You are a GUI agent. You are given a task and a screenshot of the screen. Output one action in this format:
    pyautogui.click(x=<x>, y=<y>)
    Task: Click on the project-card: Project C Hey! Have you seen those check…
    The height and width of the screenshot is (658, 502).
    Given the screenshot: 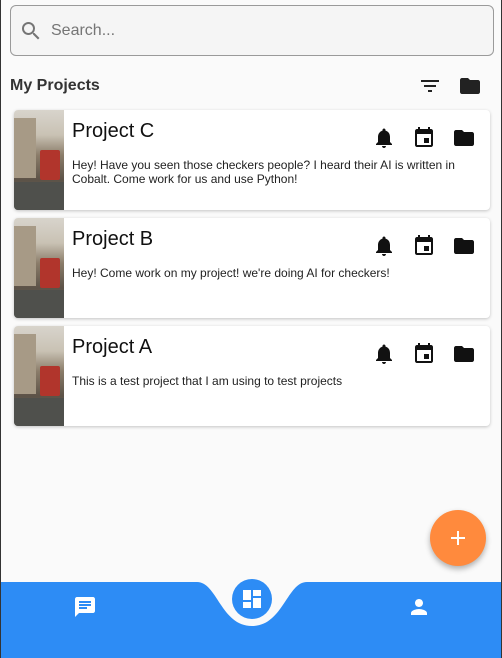 What is the action you would take?
    pyautogui.click(x=252, y=160)
    